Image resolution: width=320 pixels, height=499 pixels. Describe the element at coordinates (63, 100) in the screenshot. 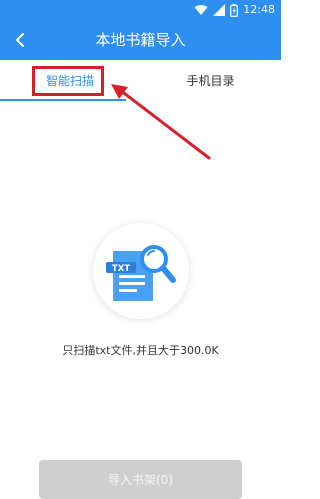

I see `tab-active-indicator` at that location.